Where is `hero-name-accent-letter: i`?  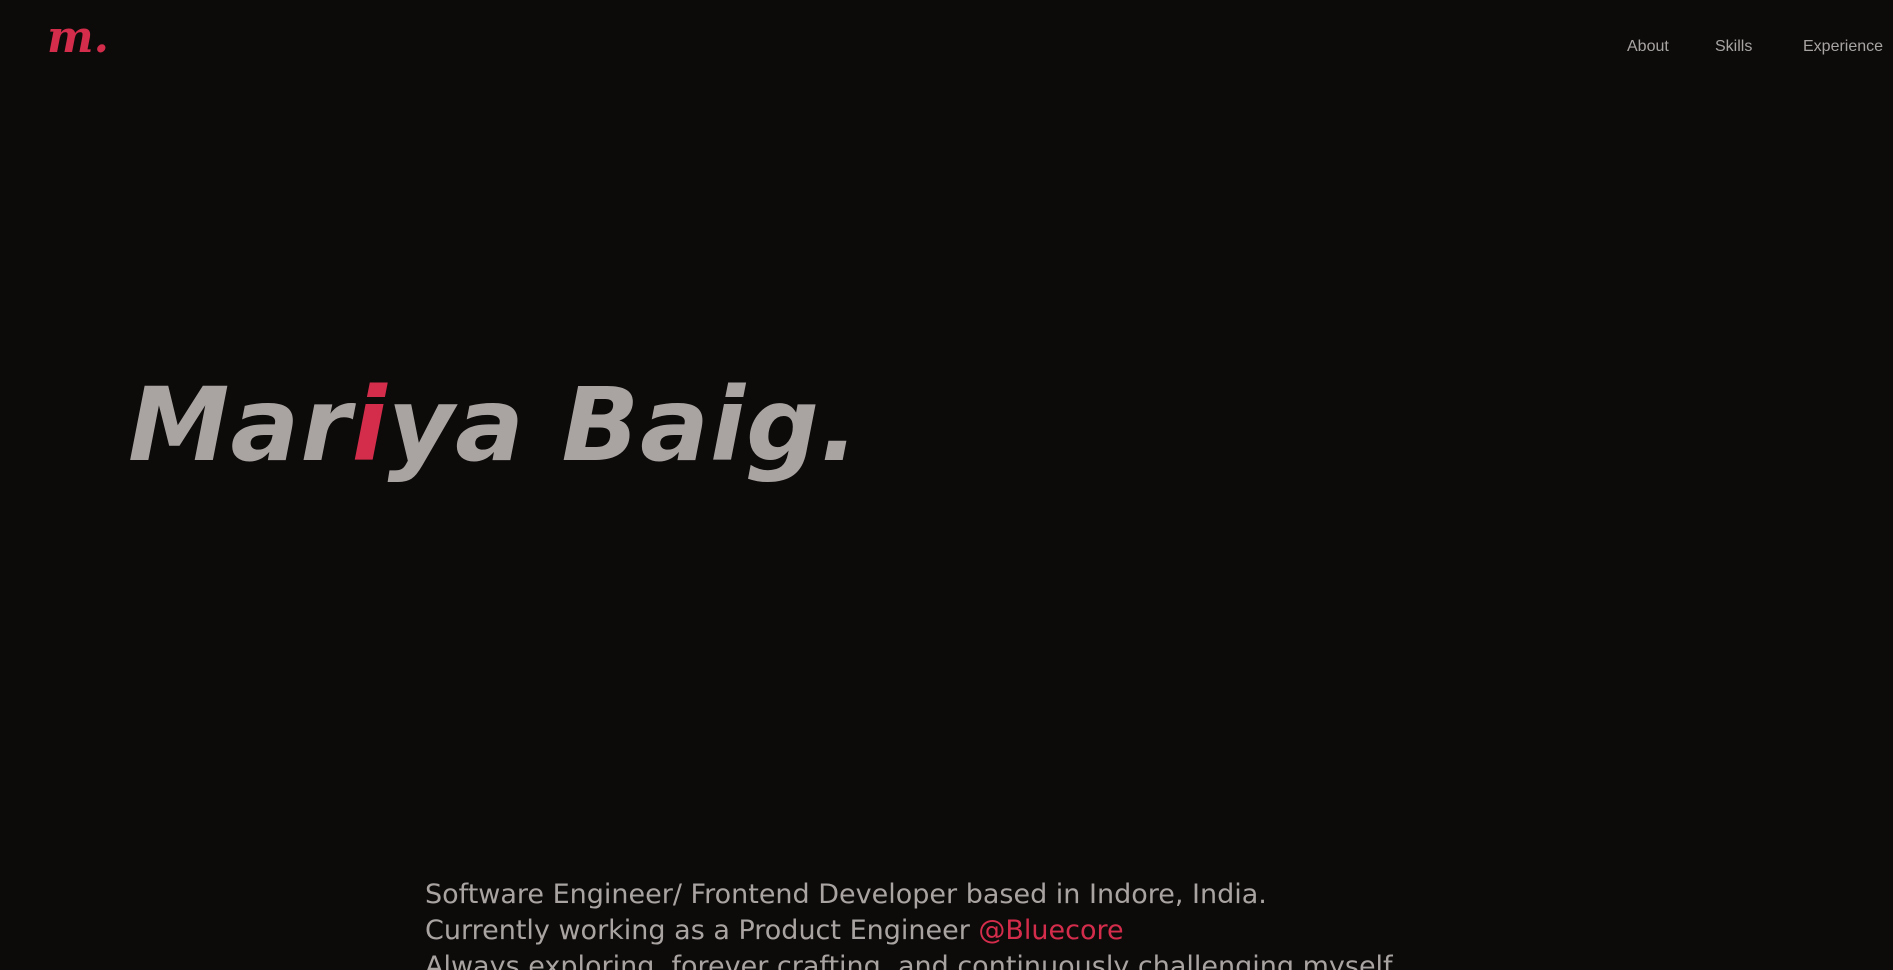 hero-name-accent-letter: i is located at coordinates (369, 425).